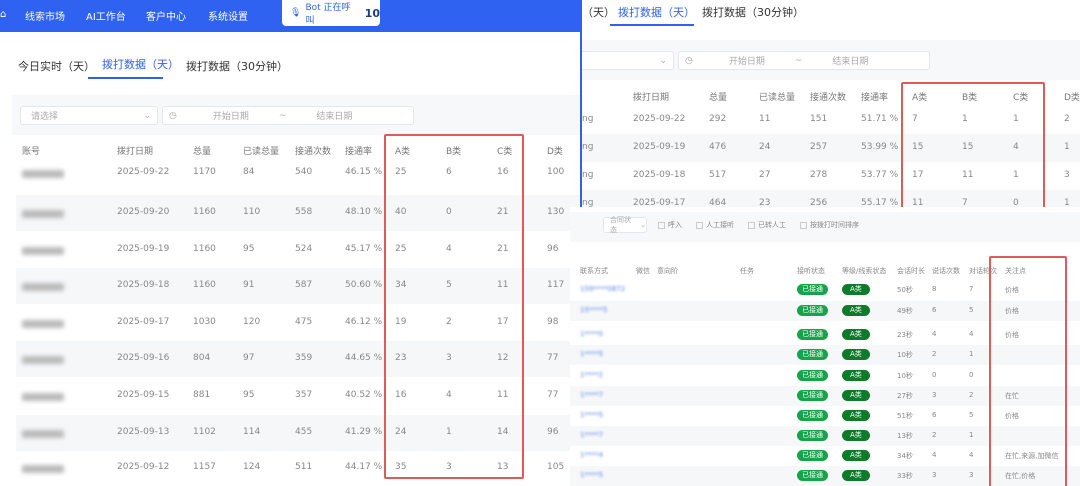 This screenshot has height=486, width=1080. I want to click on table-cell: 50.60 %, so click(364, 285).